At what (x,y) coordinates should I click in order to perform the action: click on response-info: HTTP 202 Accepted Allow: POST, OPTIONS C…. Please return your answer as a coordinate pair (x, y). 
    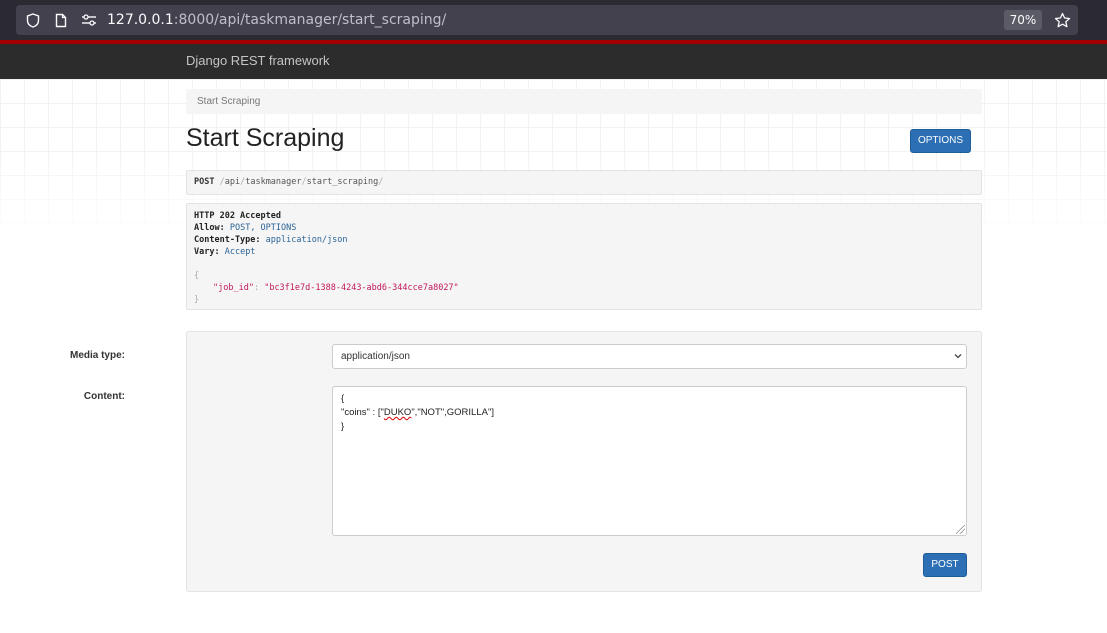
    Looking at the image, I should click on (584, 256).